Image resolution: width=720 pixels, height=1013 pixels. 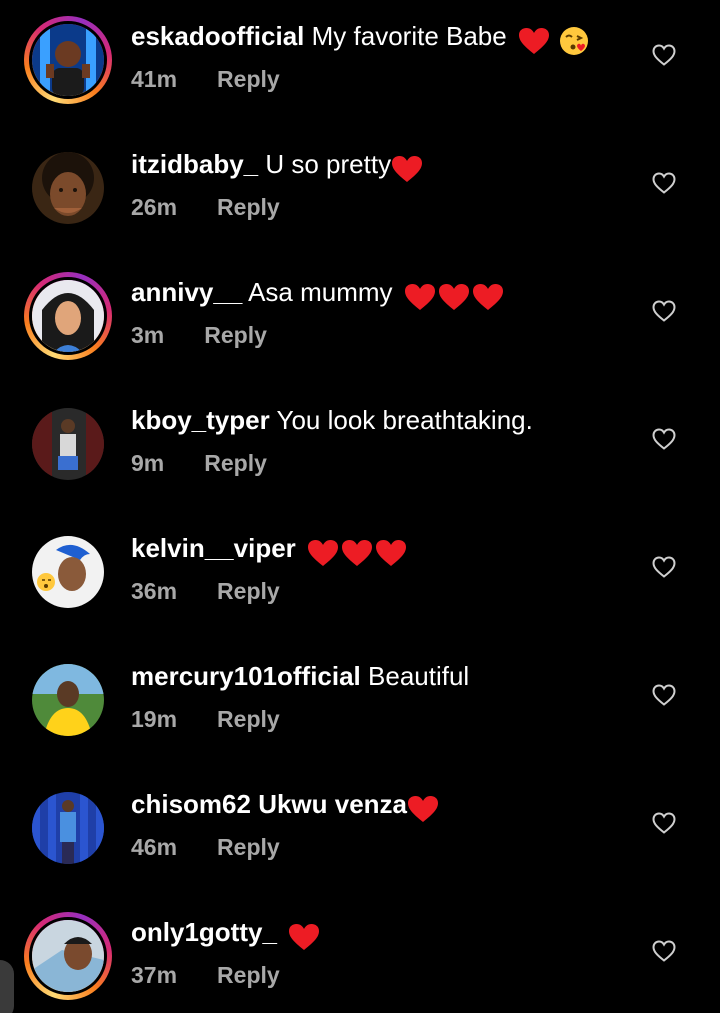 I want to click on comment-text-line: kboy_typer You look breathtaking., so click(x=332, y=420).